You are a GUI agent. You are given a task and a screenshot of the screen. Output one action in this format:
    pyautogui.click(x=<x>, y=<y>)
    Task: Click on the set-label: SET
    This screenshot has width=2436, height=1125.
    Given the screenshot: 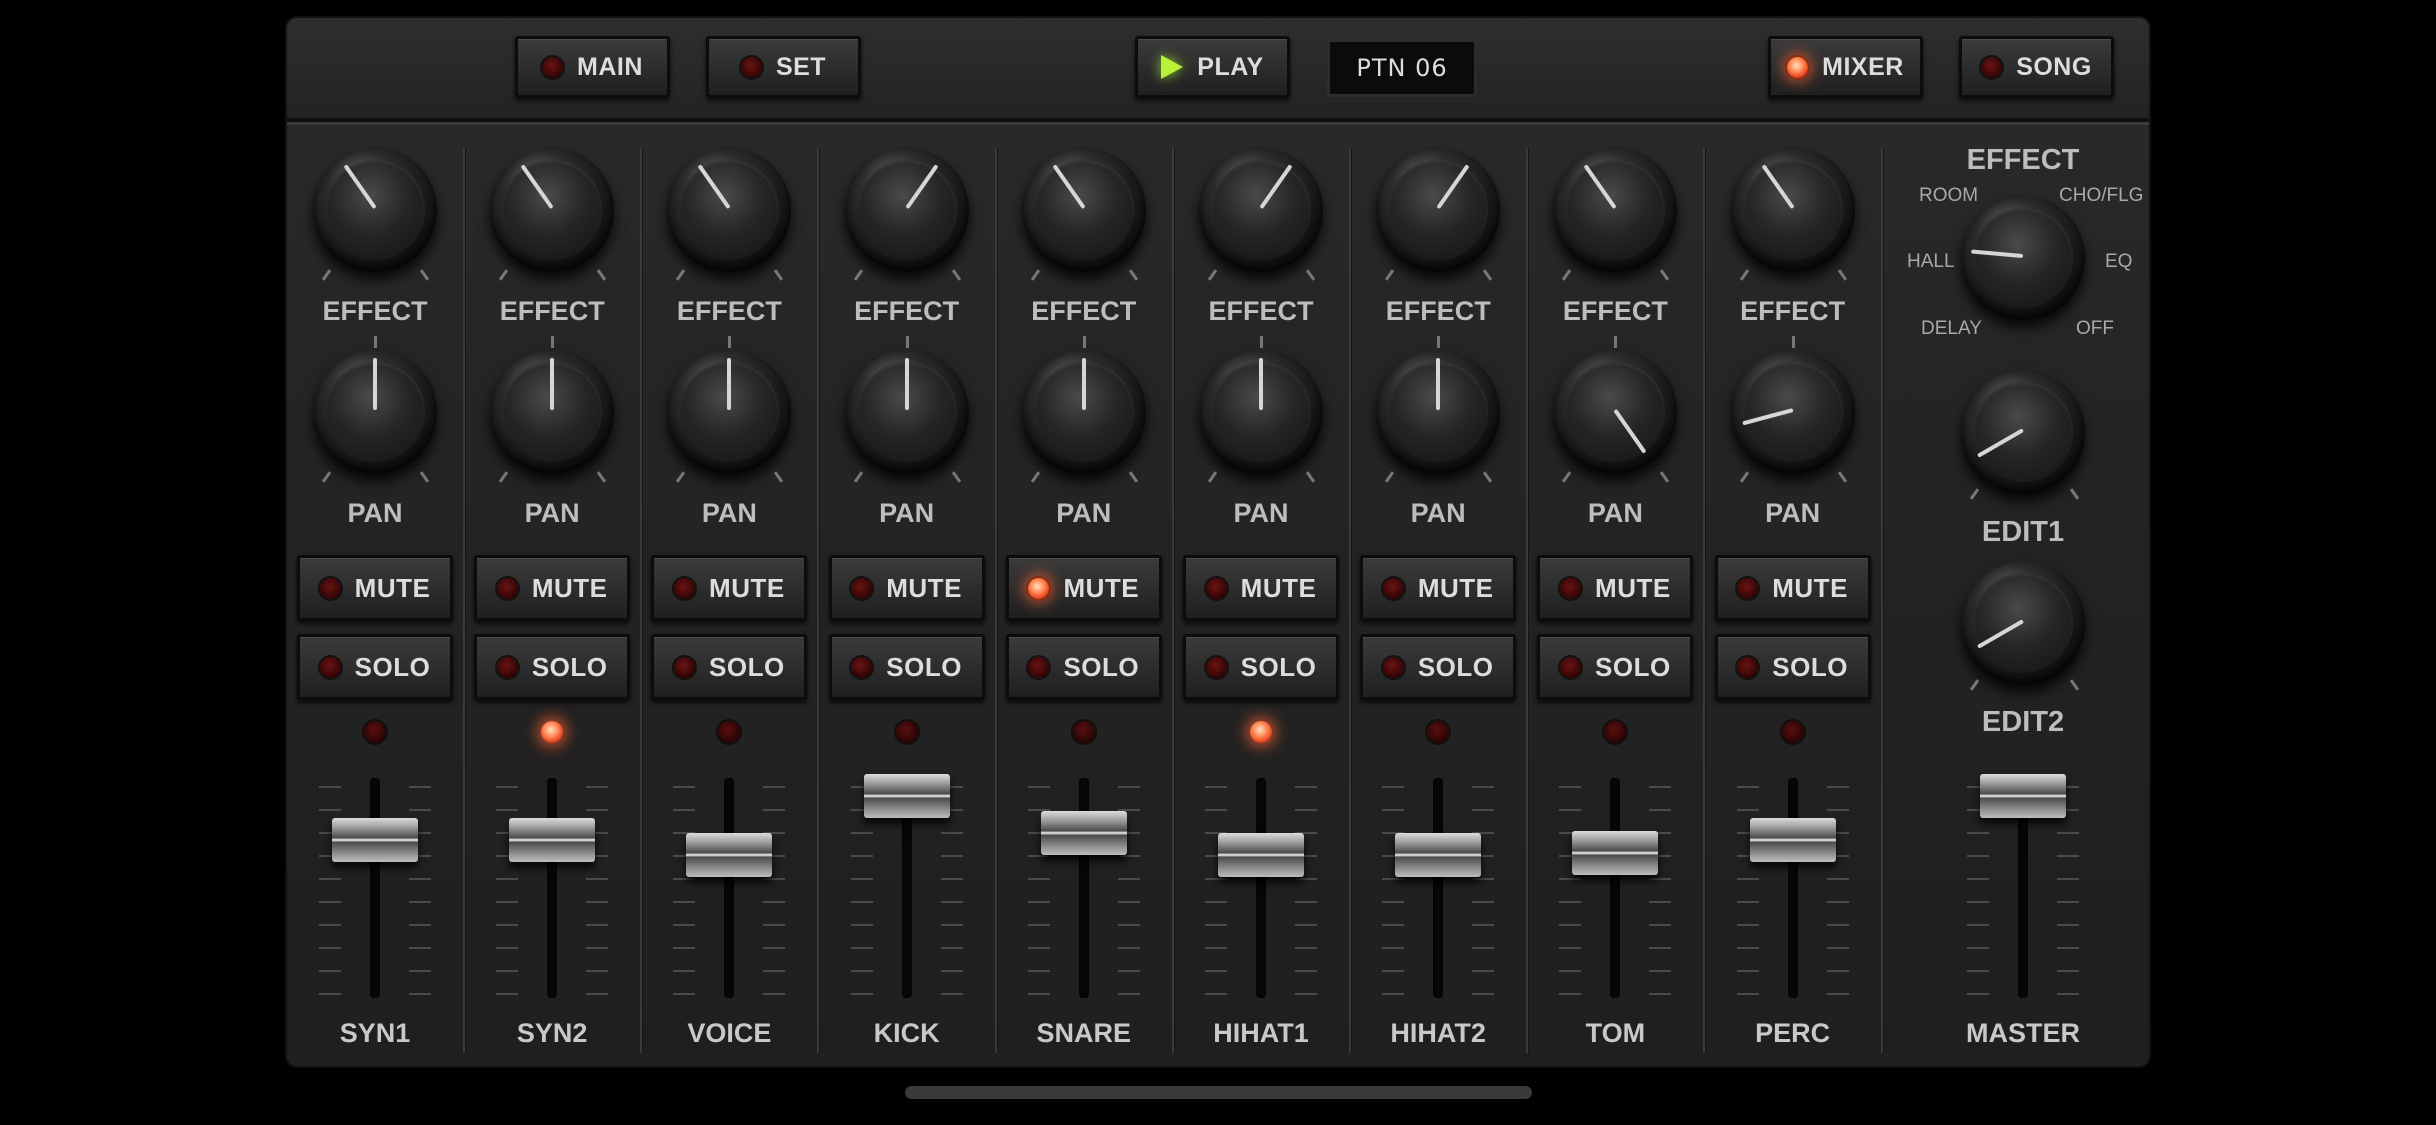 What is the action you would take?
    pyautogui.click(x=801, y=66)
    